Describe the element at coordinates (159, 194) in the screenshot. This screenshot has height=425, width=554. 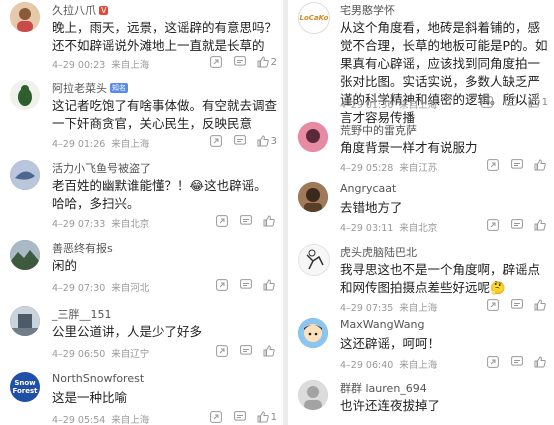
I see `comment-text: 老百姓的幽默谁能懂？！😂这也辟谣。哈哈，多扫兴。` at that location.